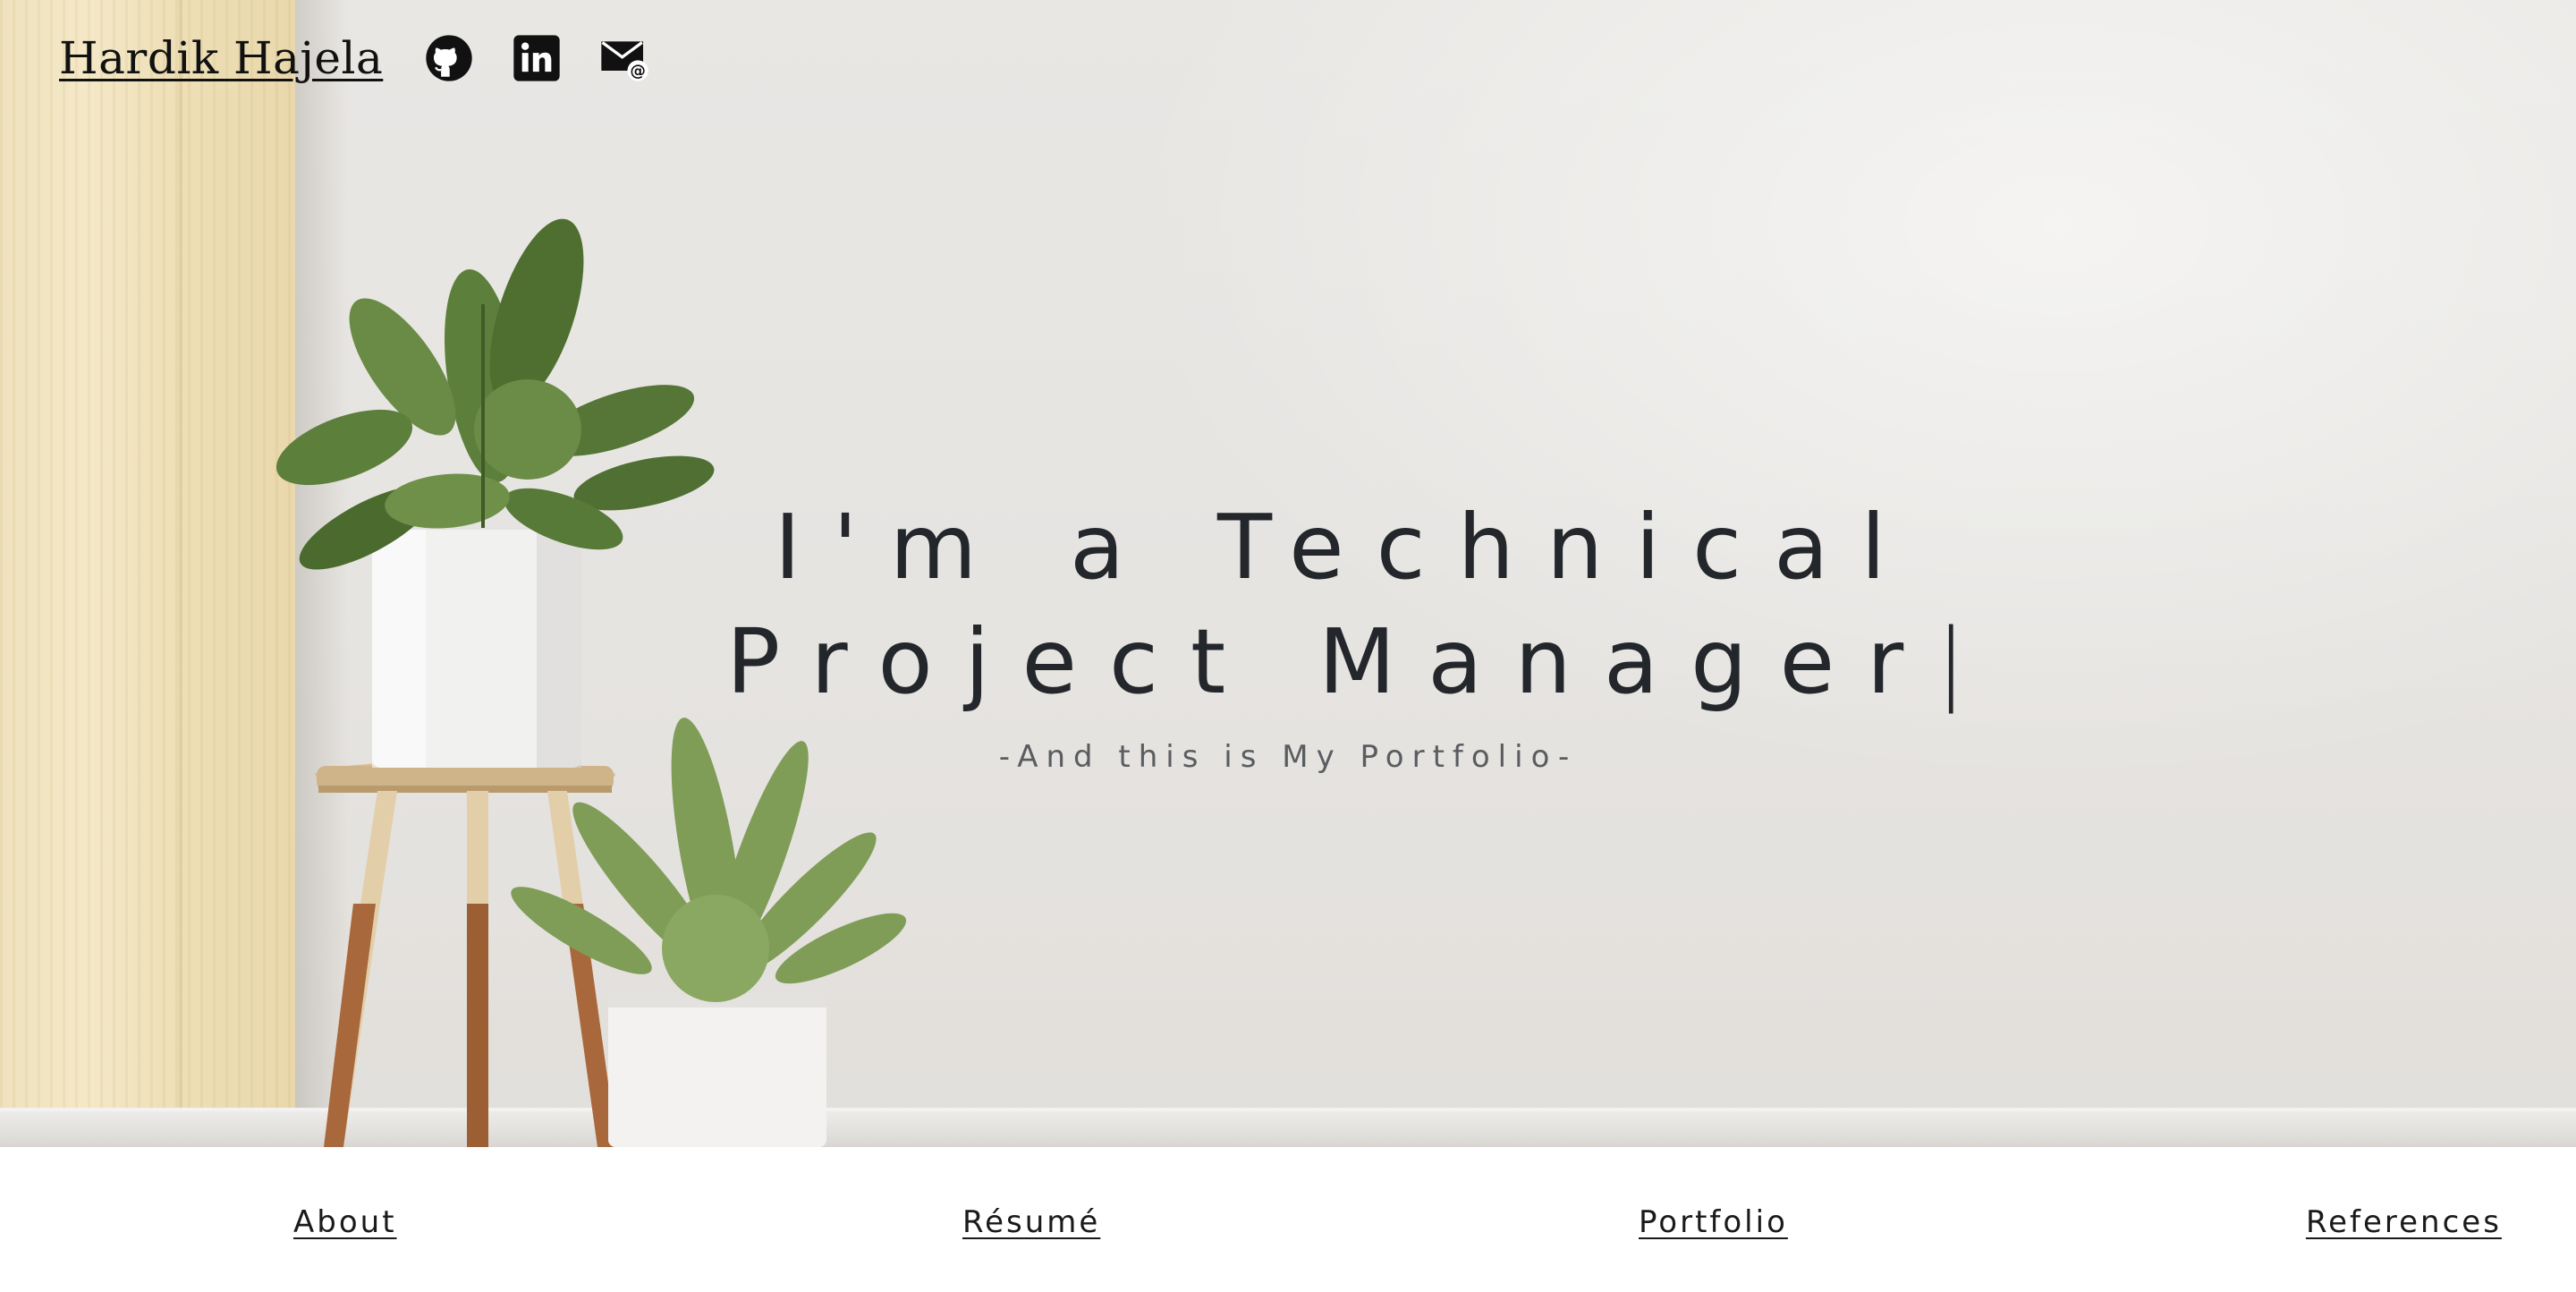 The width and height of the screenshot is (2576, 1292). I want to click on github-icon, so click(449, 58).